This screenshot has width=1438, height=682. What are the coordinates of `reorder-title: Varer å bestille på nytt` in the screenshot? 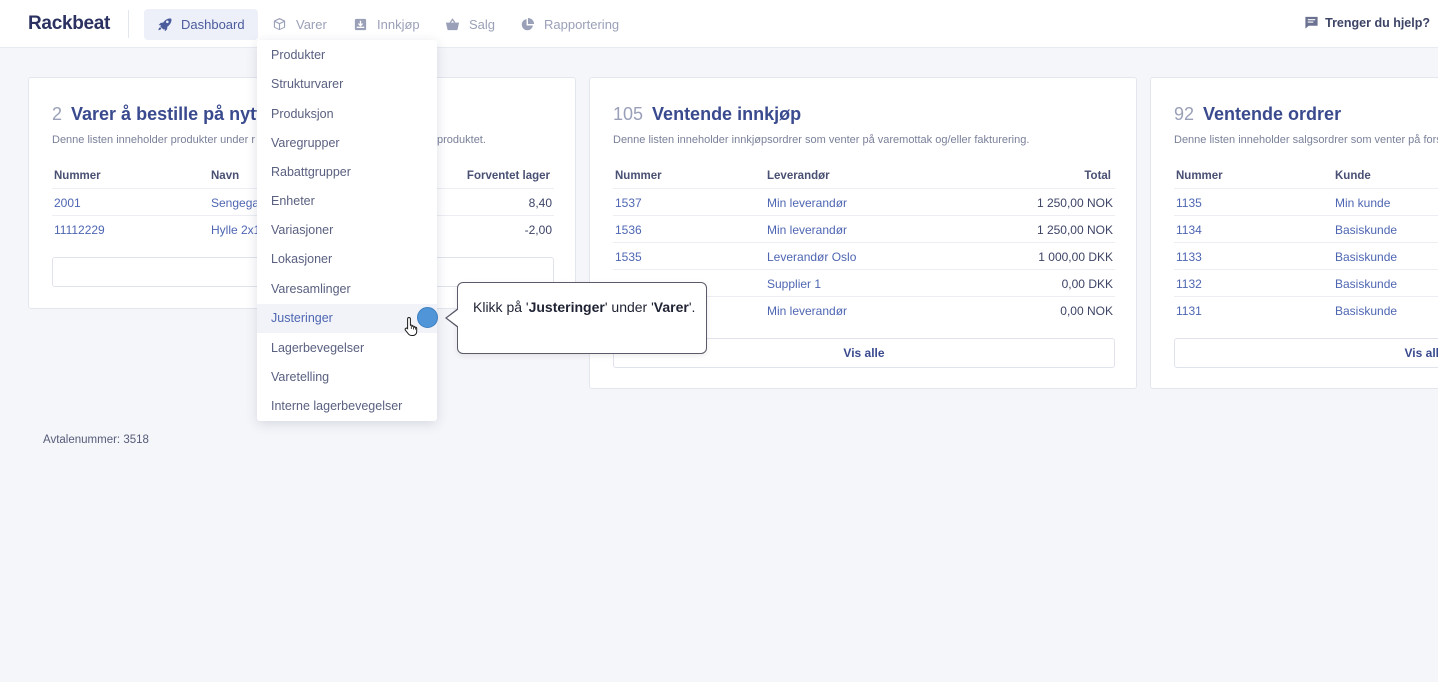 It's located at (167, 114).